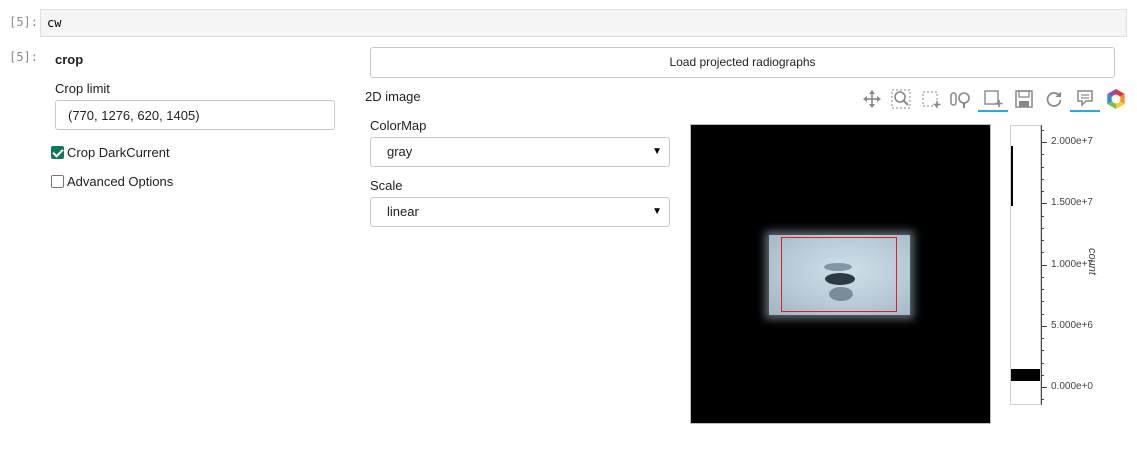 This screenshot has width=1137, height=453. Describe the element at coordinates (520, 152) in the screenshot. I see `colormap-select: gray ▼` at that location.